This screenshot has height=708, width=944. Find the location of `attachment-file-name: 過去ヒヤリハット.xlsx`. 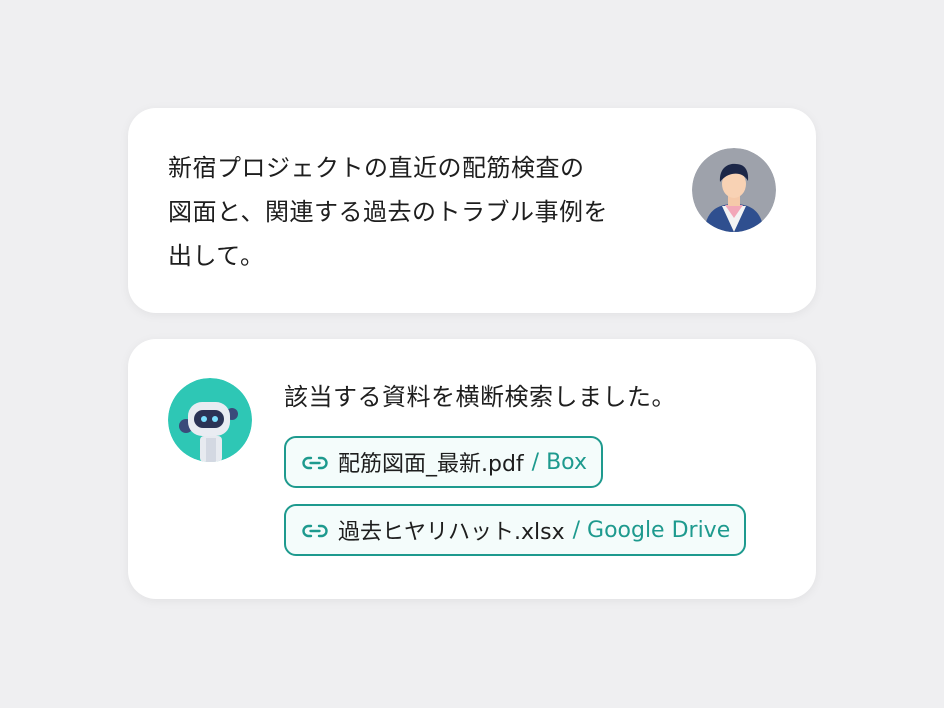

attachment-file-name: 過去ヒヤリハット.xlsx is located at coordinates (451, 532).